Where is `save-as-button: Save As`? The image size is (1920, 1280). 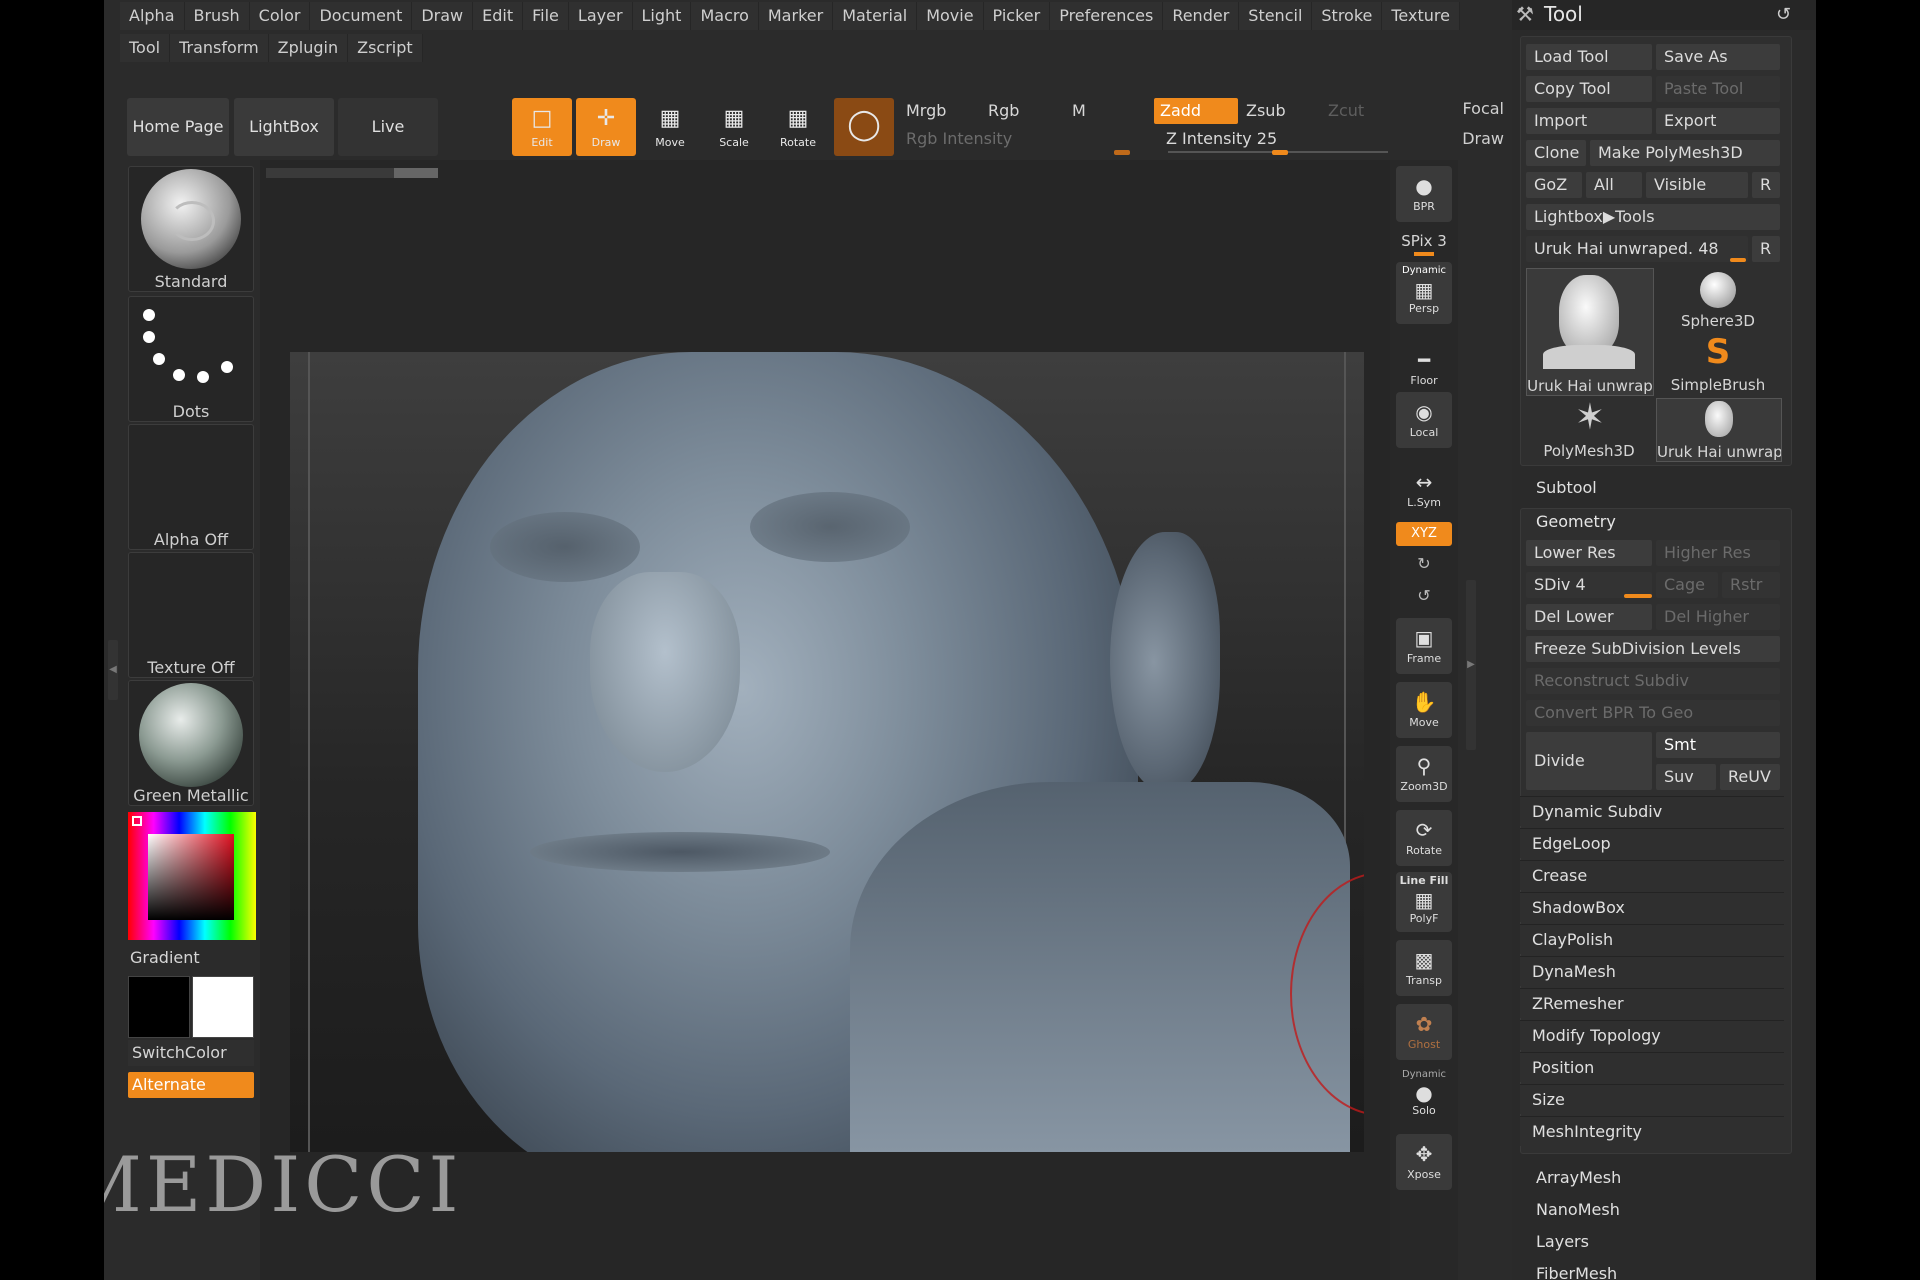 save-as-button: Save As is located at coordinates (1718, 57).